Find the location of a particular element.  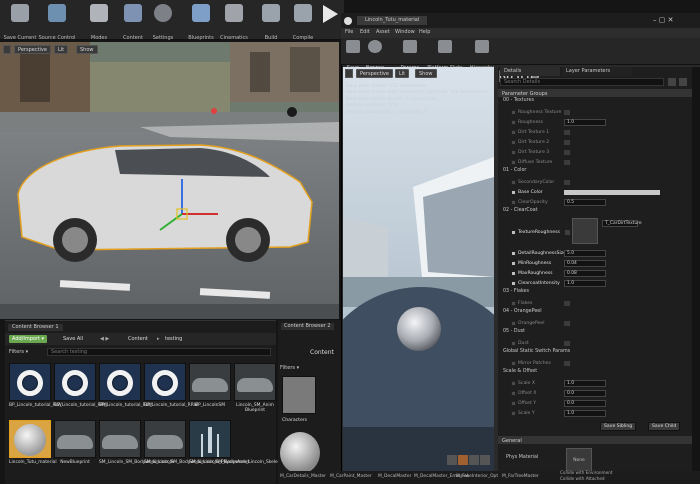

thumb-label: M_FarTreeMaster is located at coordinates (520, 476).